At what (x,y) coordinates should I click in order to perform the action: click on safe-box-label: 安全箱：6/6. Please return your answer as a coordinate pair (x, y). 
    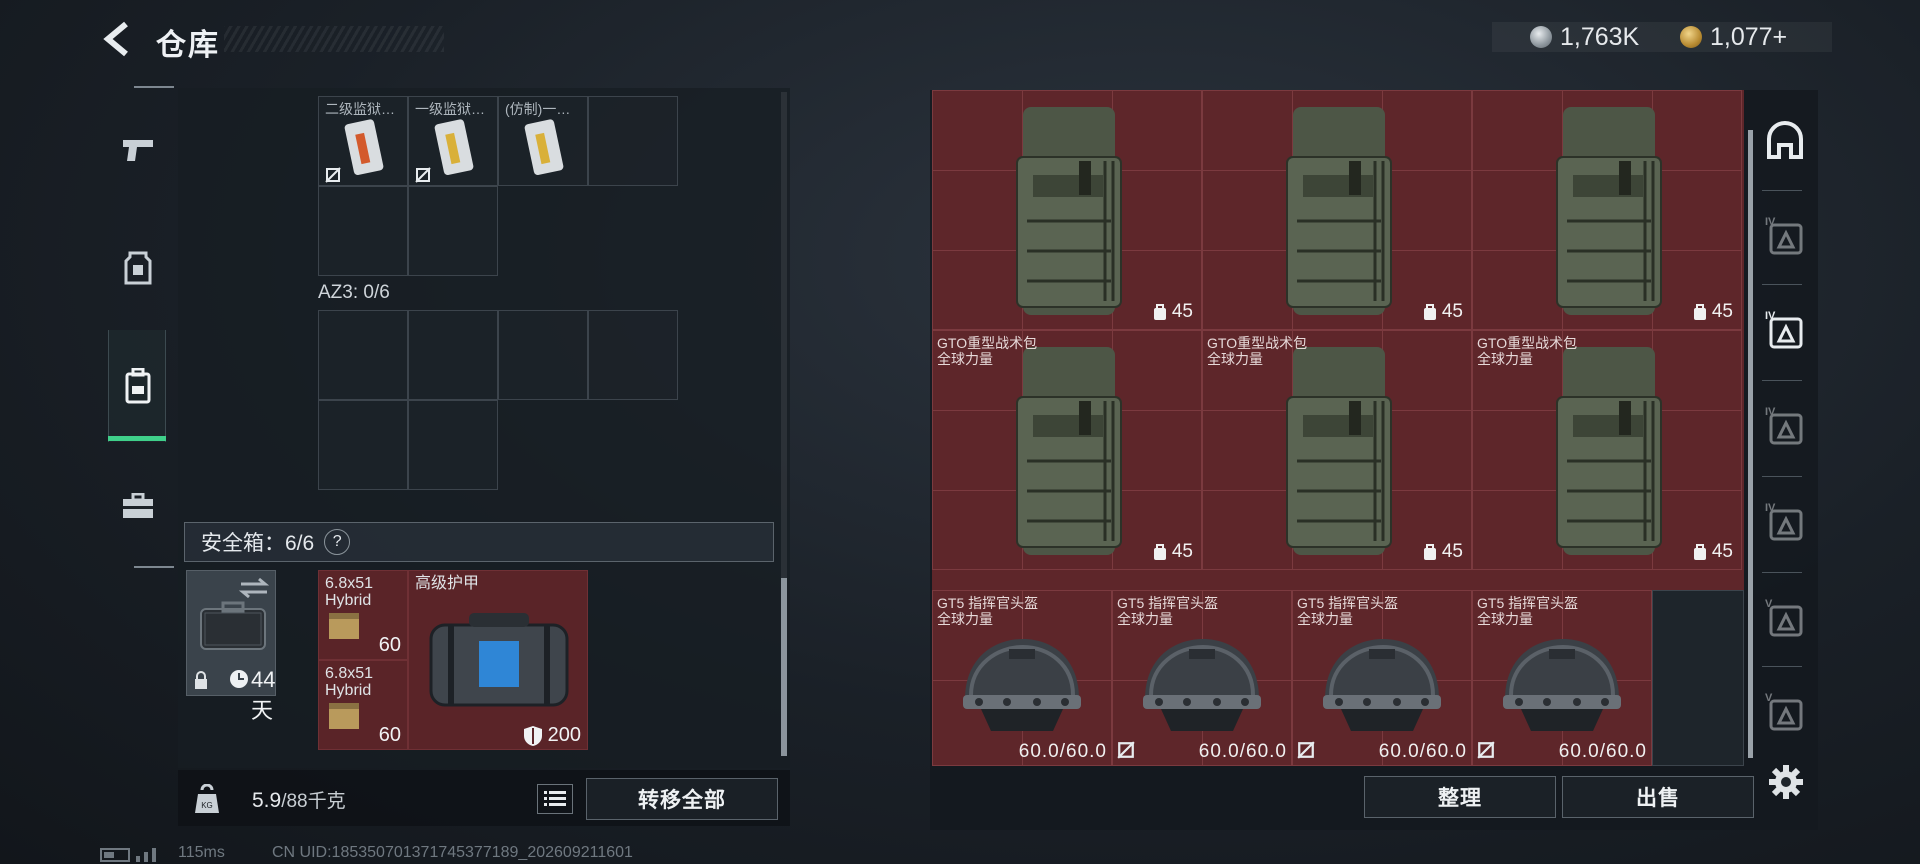
    Looking at the image, I should click on (258, 543).